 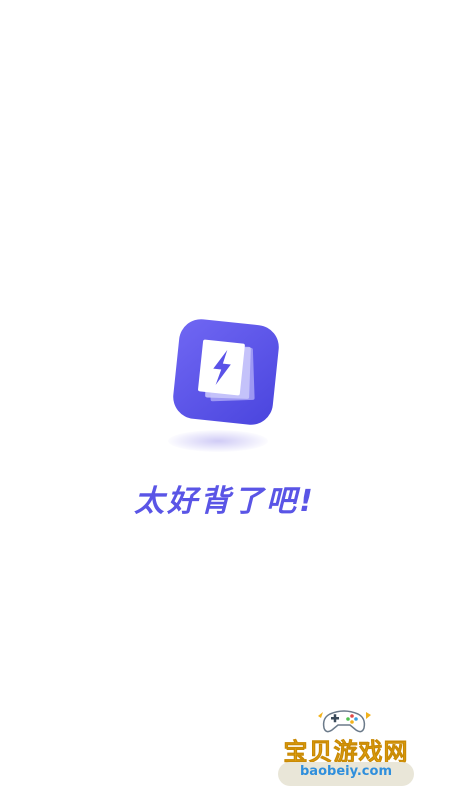 I want to click on watermark: 宝贝游戏网 baobeiy.com, so click(x=346, y=750).